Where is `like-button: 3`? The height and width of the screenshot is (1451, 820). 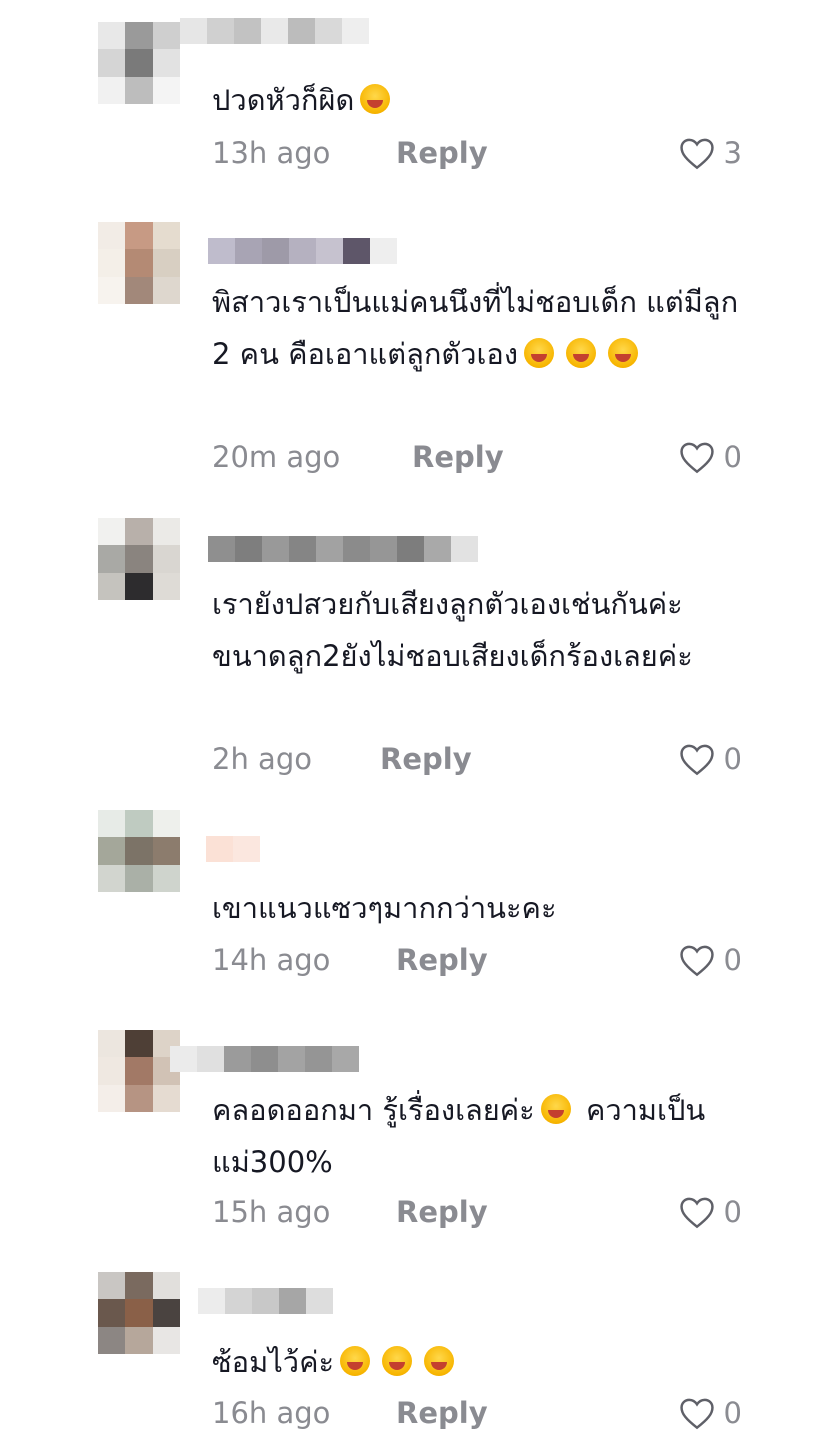 like-button: 3 is located at coordinates (710, 153).